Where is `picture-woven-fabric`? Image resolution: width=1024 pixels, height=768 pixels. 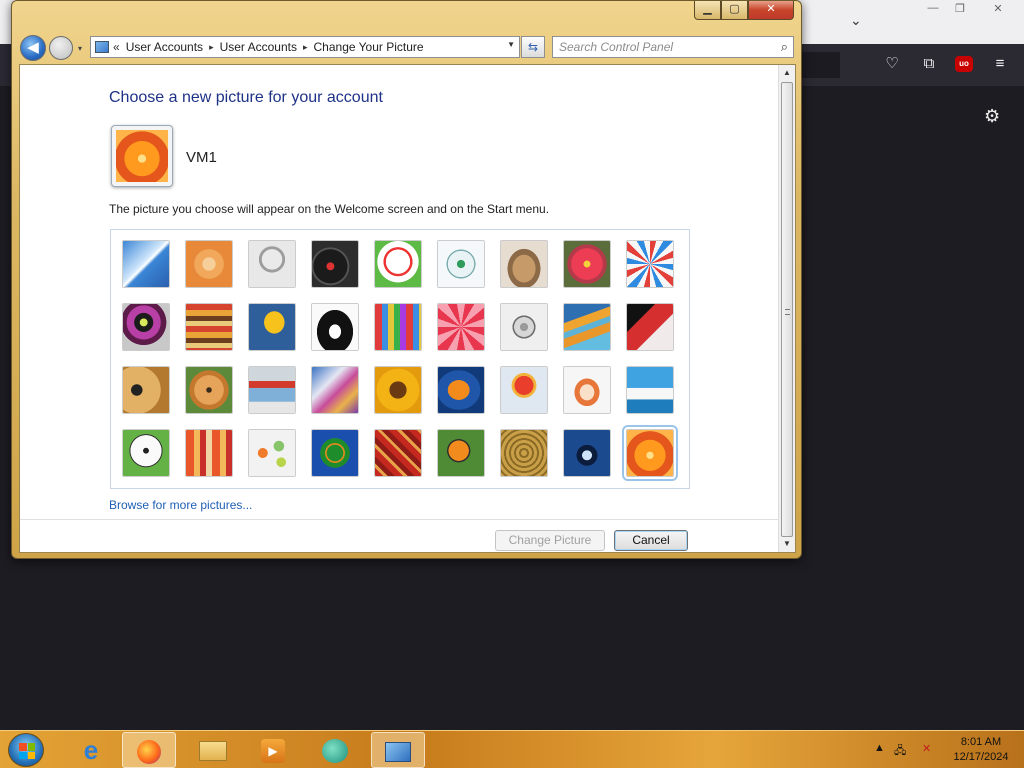 picture-woven-fabric is located at coordinates (398, 453).